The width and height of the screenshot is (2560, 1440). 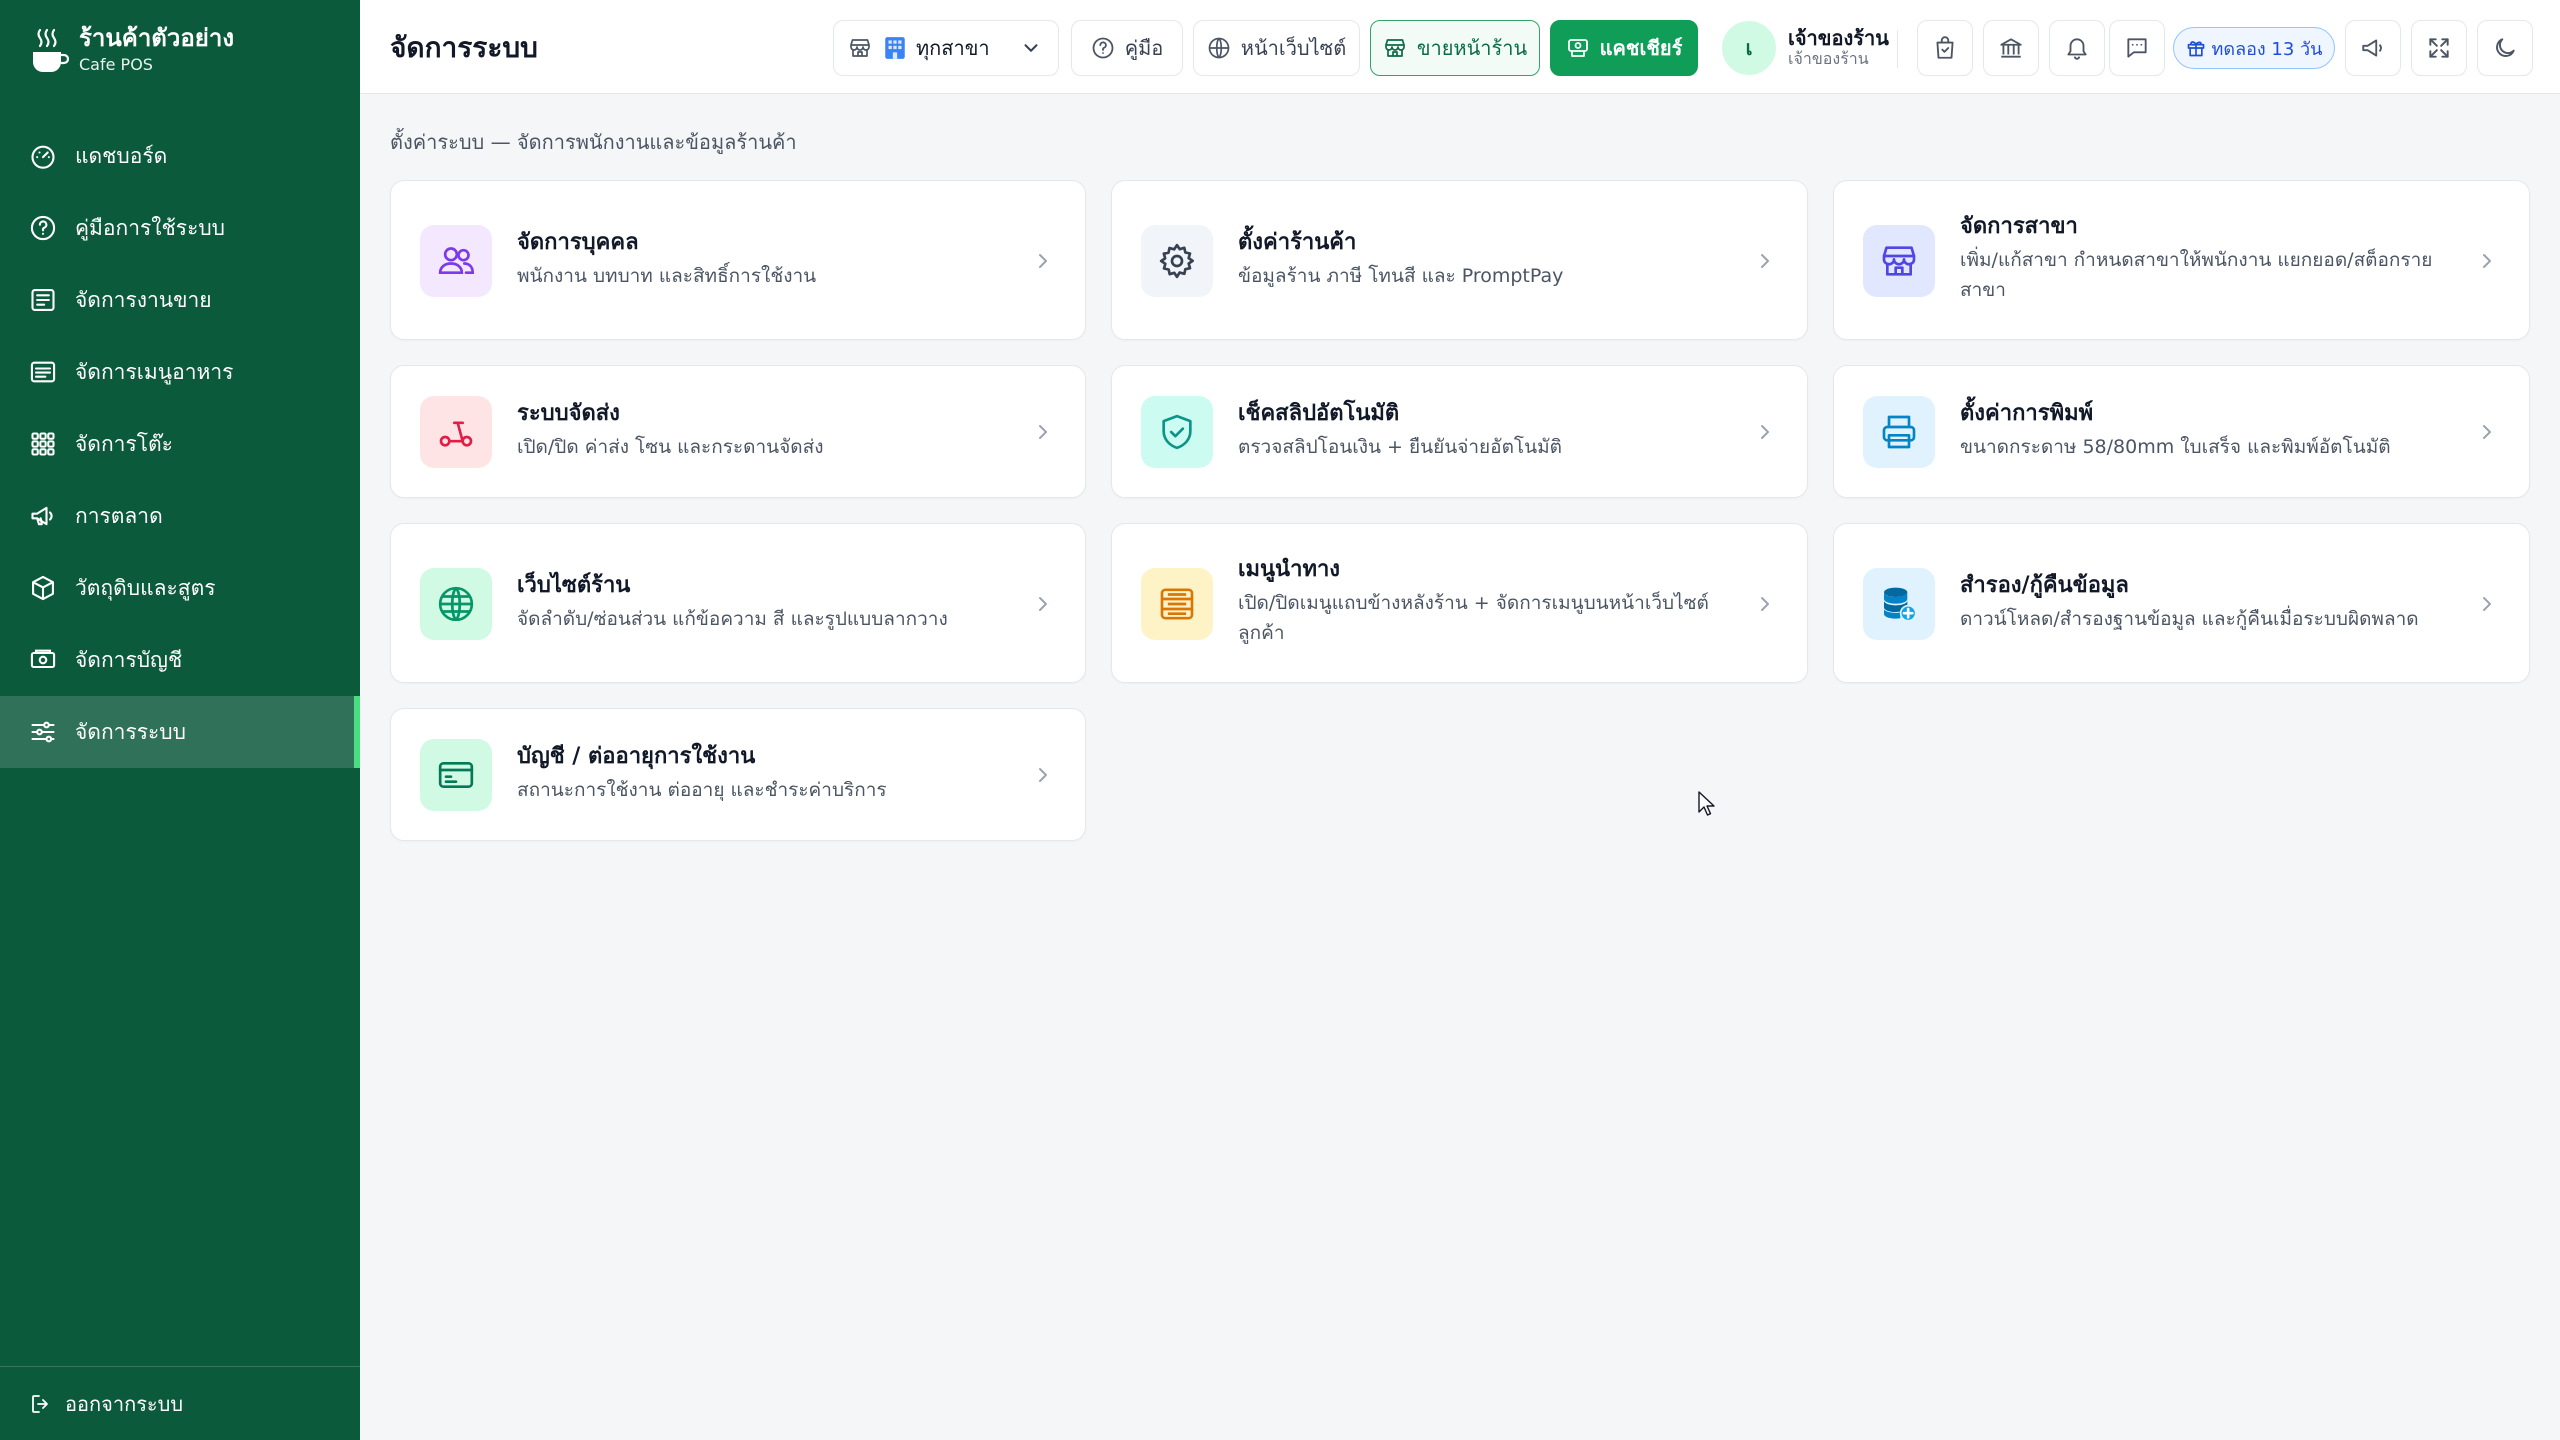 I want to click on messages-button, so click(x=2137, y=48).